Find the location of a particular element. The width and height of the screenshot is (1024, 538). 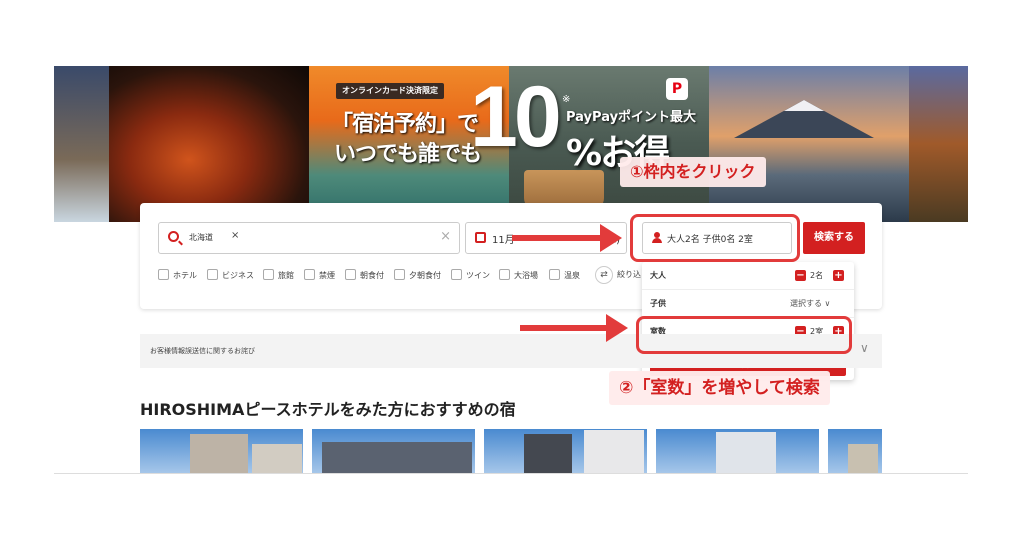

destination-input: 北海道 × × is located at coordinates (309, 238).